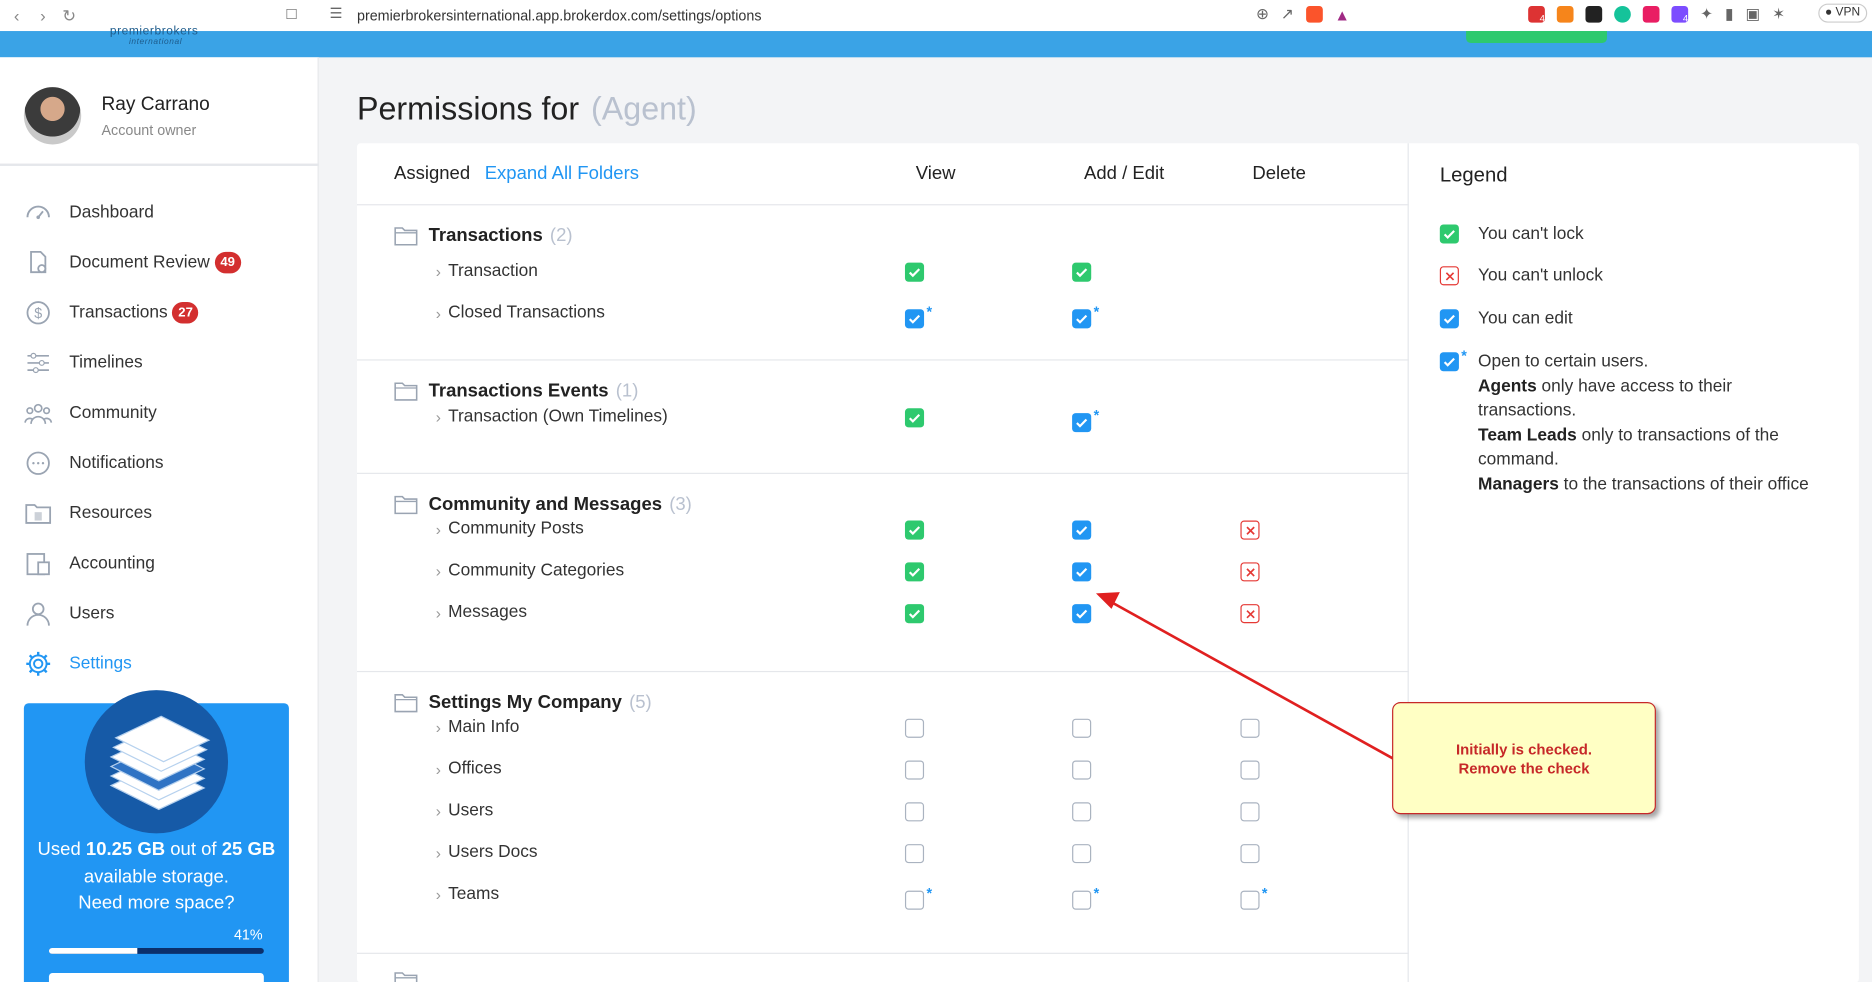 This screenshot has width=1872, height=982. What do you see at coordinates (530, 570) in the screenshot?
I see `permission-row: › Community Categories` at bounding box center [530, 570].